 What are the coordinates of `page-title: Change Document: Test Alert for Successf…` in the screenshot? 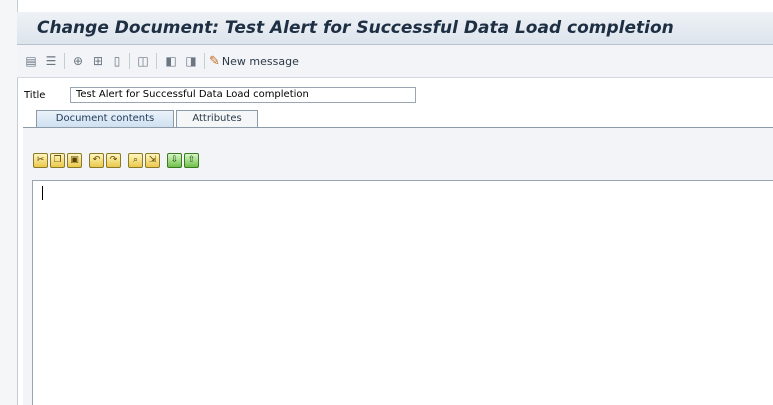 It's located at (355, 28).